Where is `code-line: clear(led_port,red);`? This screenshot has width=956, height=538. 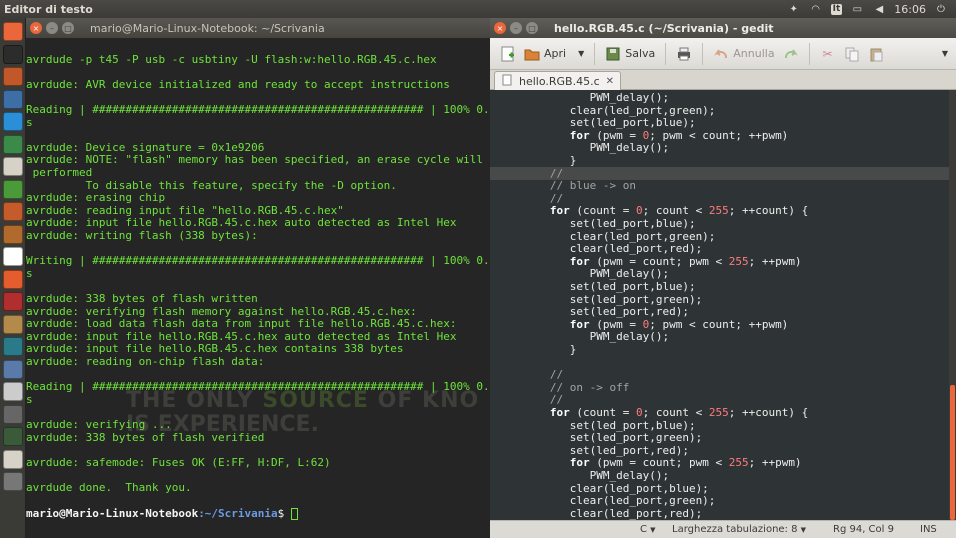
code-line: clear(led_port,red); is located at coordinates (616, 513).